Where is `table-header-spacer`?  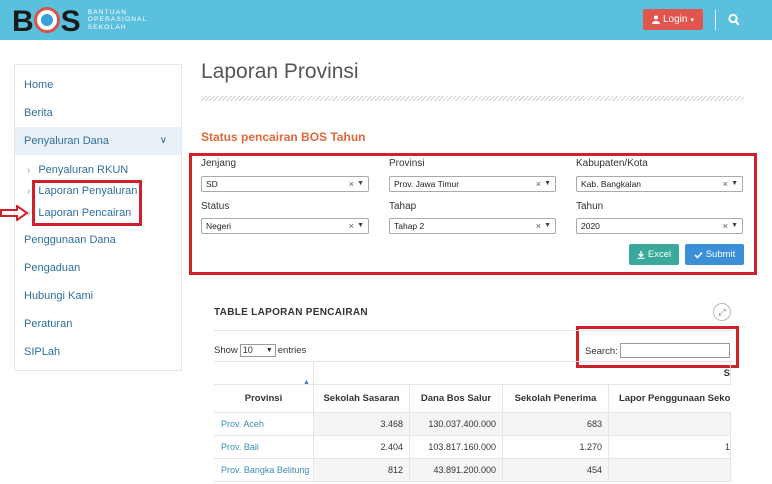 table-header-spacer is located at coordinates (264, 373).